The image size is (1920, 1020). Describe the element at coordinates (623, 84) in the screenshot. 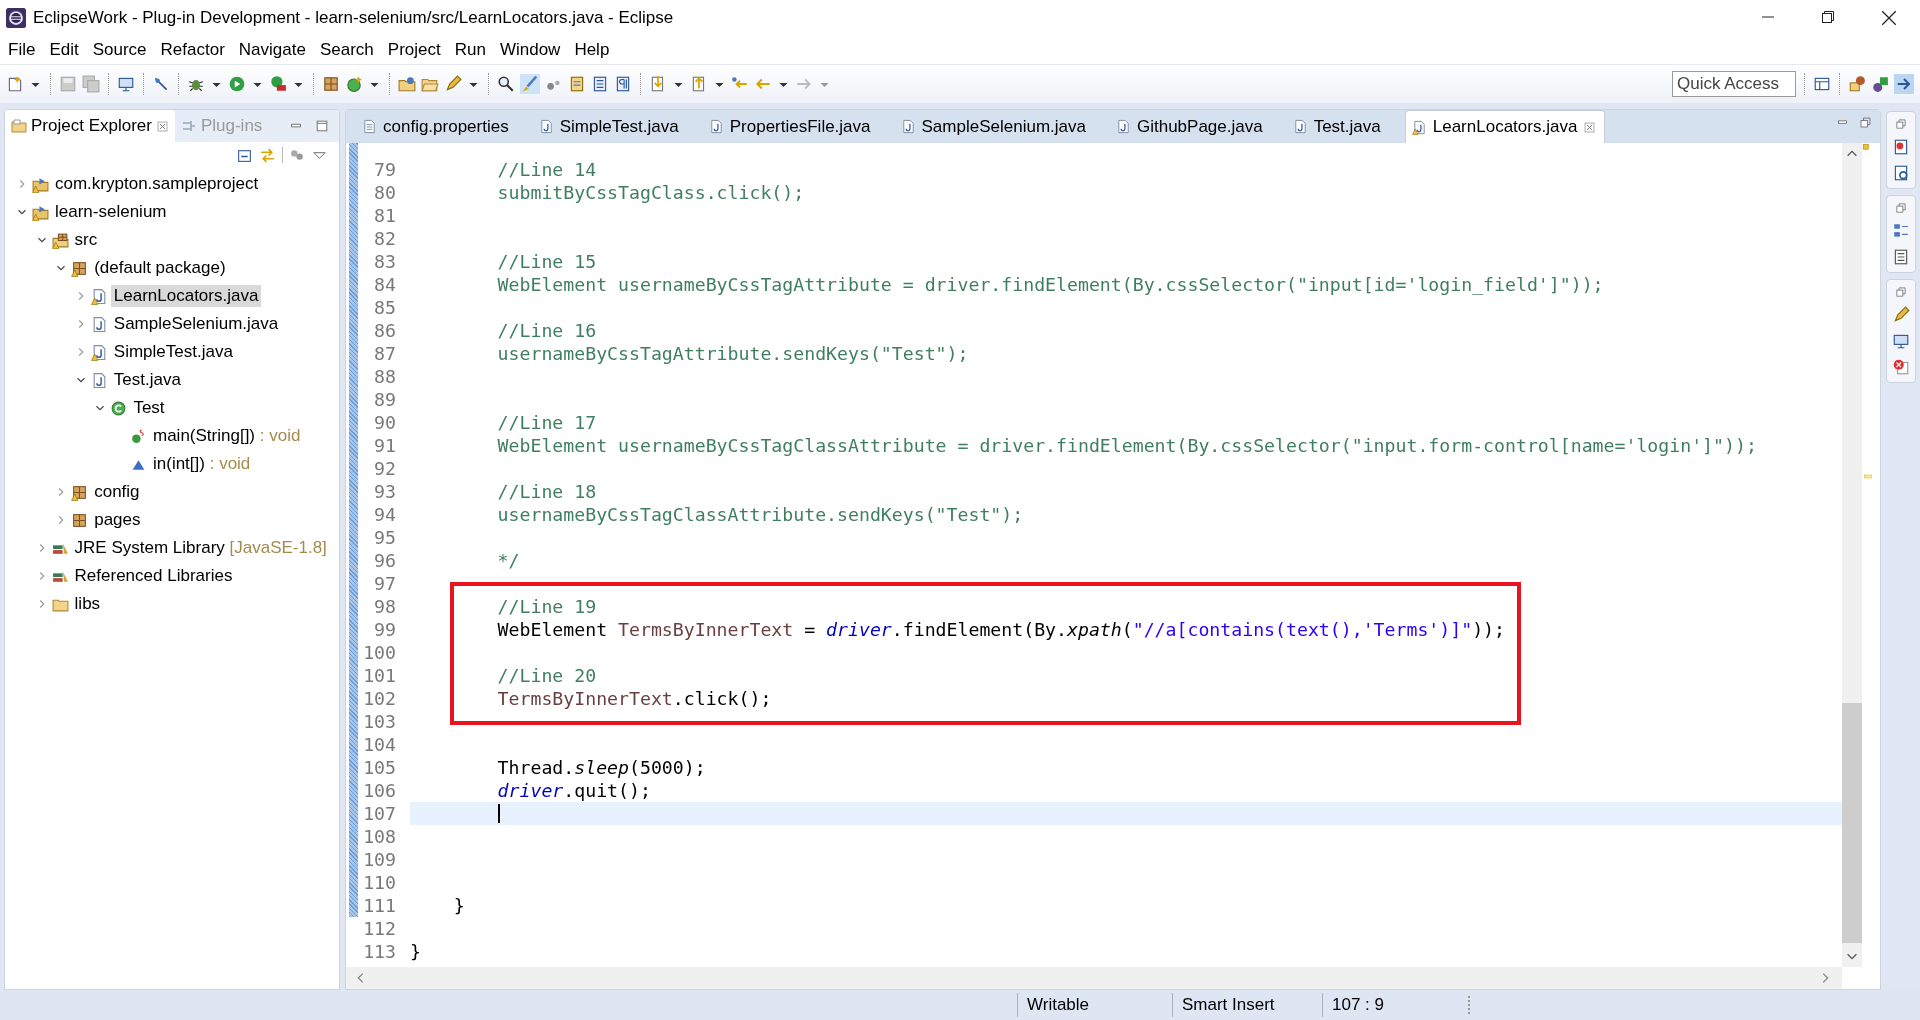

I see `pilcrow-icon` at that location.